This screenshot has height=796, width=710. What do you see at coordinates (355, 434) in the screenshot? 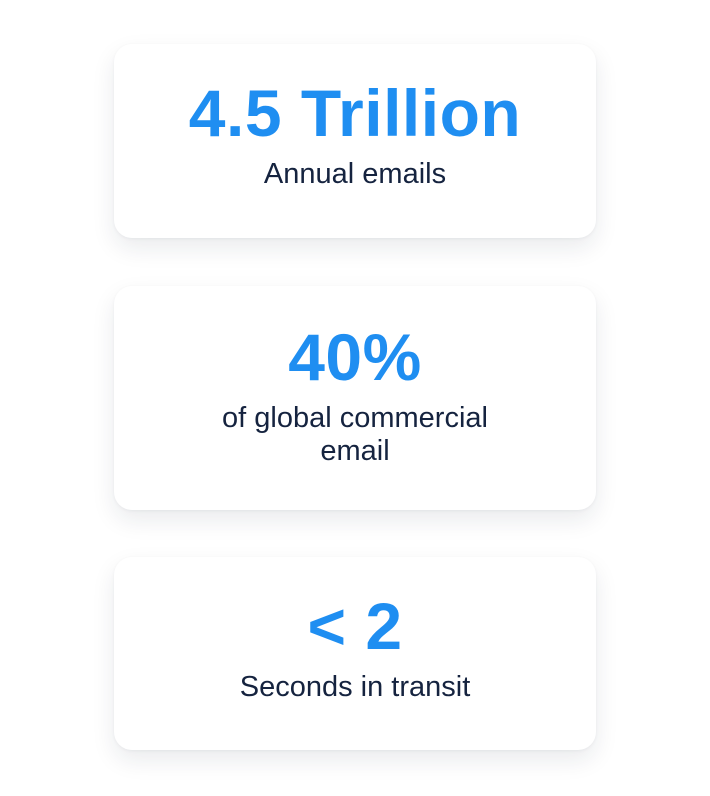
I see `stat-label: of global commercial email` at bounding box center [355, 434].